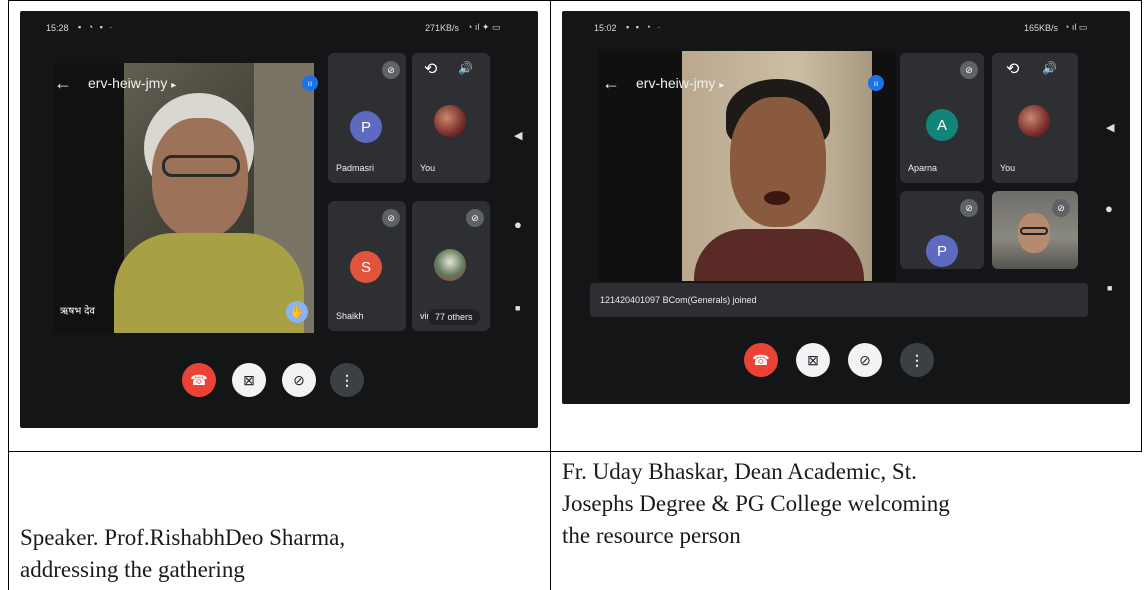  I want to click on participant-name: Shaikh, so click(350, 316).